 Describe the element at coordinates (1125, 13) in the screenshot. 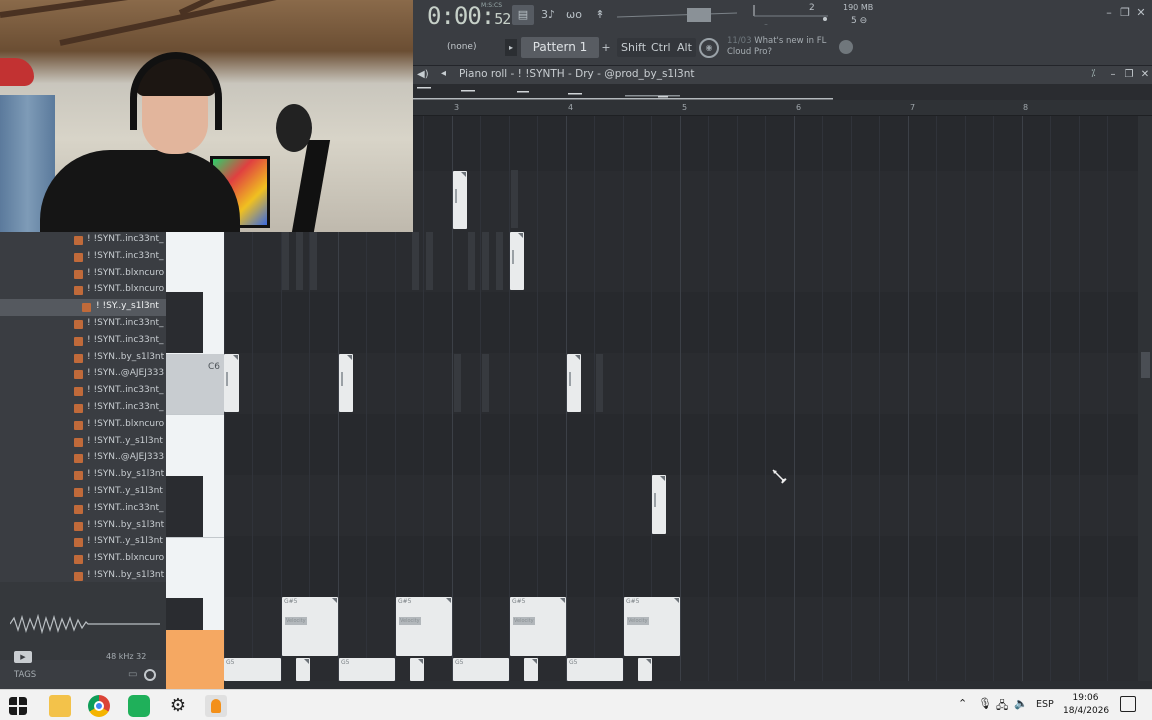

I see `maximize-button: ❐` at that location.